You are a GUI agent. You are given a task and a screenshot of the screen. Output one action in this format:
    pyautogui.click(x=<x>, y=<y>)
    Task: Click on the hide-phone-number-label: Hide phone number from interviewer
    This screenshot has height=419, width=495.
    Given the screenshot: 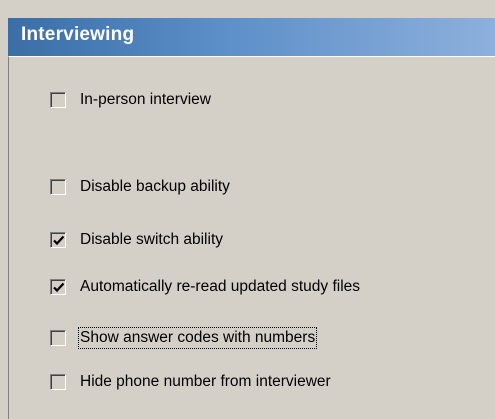 What is the action you would take?
    pyautogui.click(x=205, y=382)
    